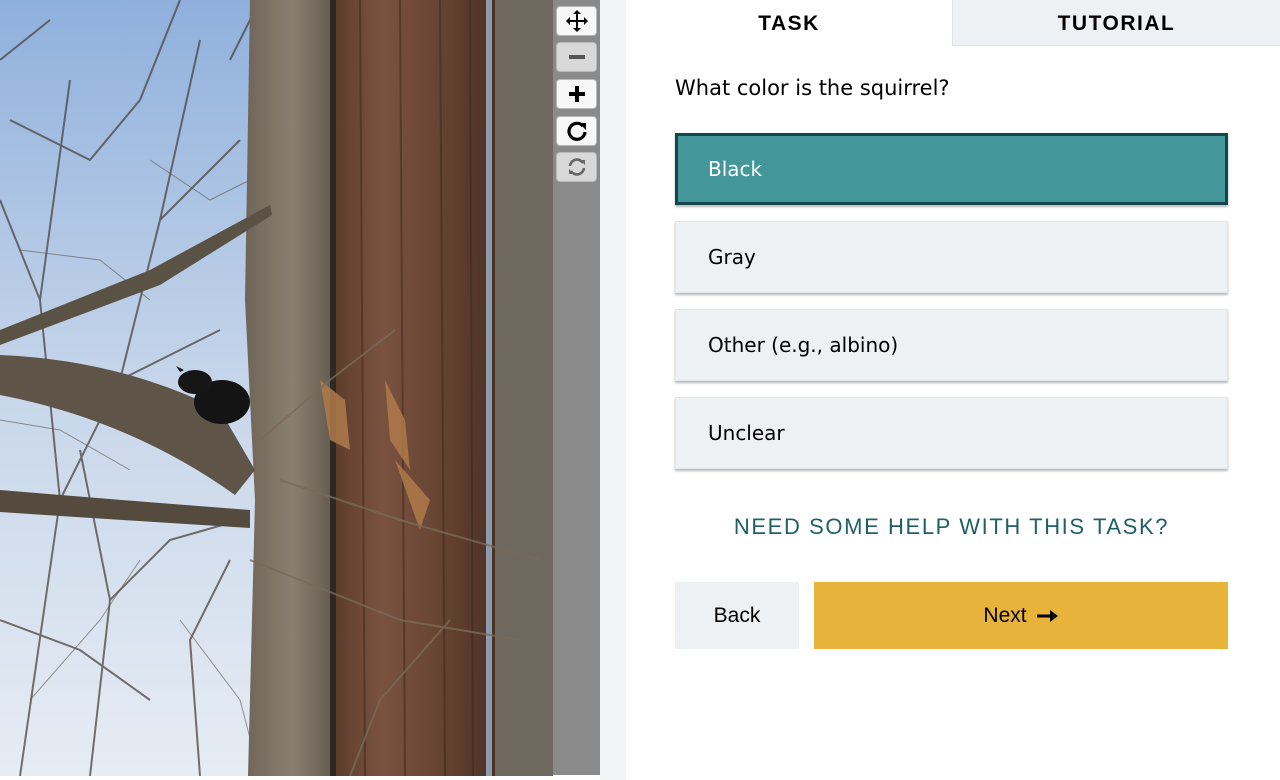 The image size is (1280, 780). I want to click on answer-gray: Gray, so click(951, 257).